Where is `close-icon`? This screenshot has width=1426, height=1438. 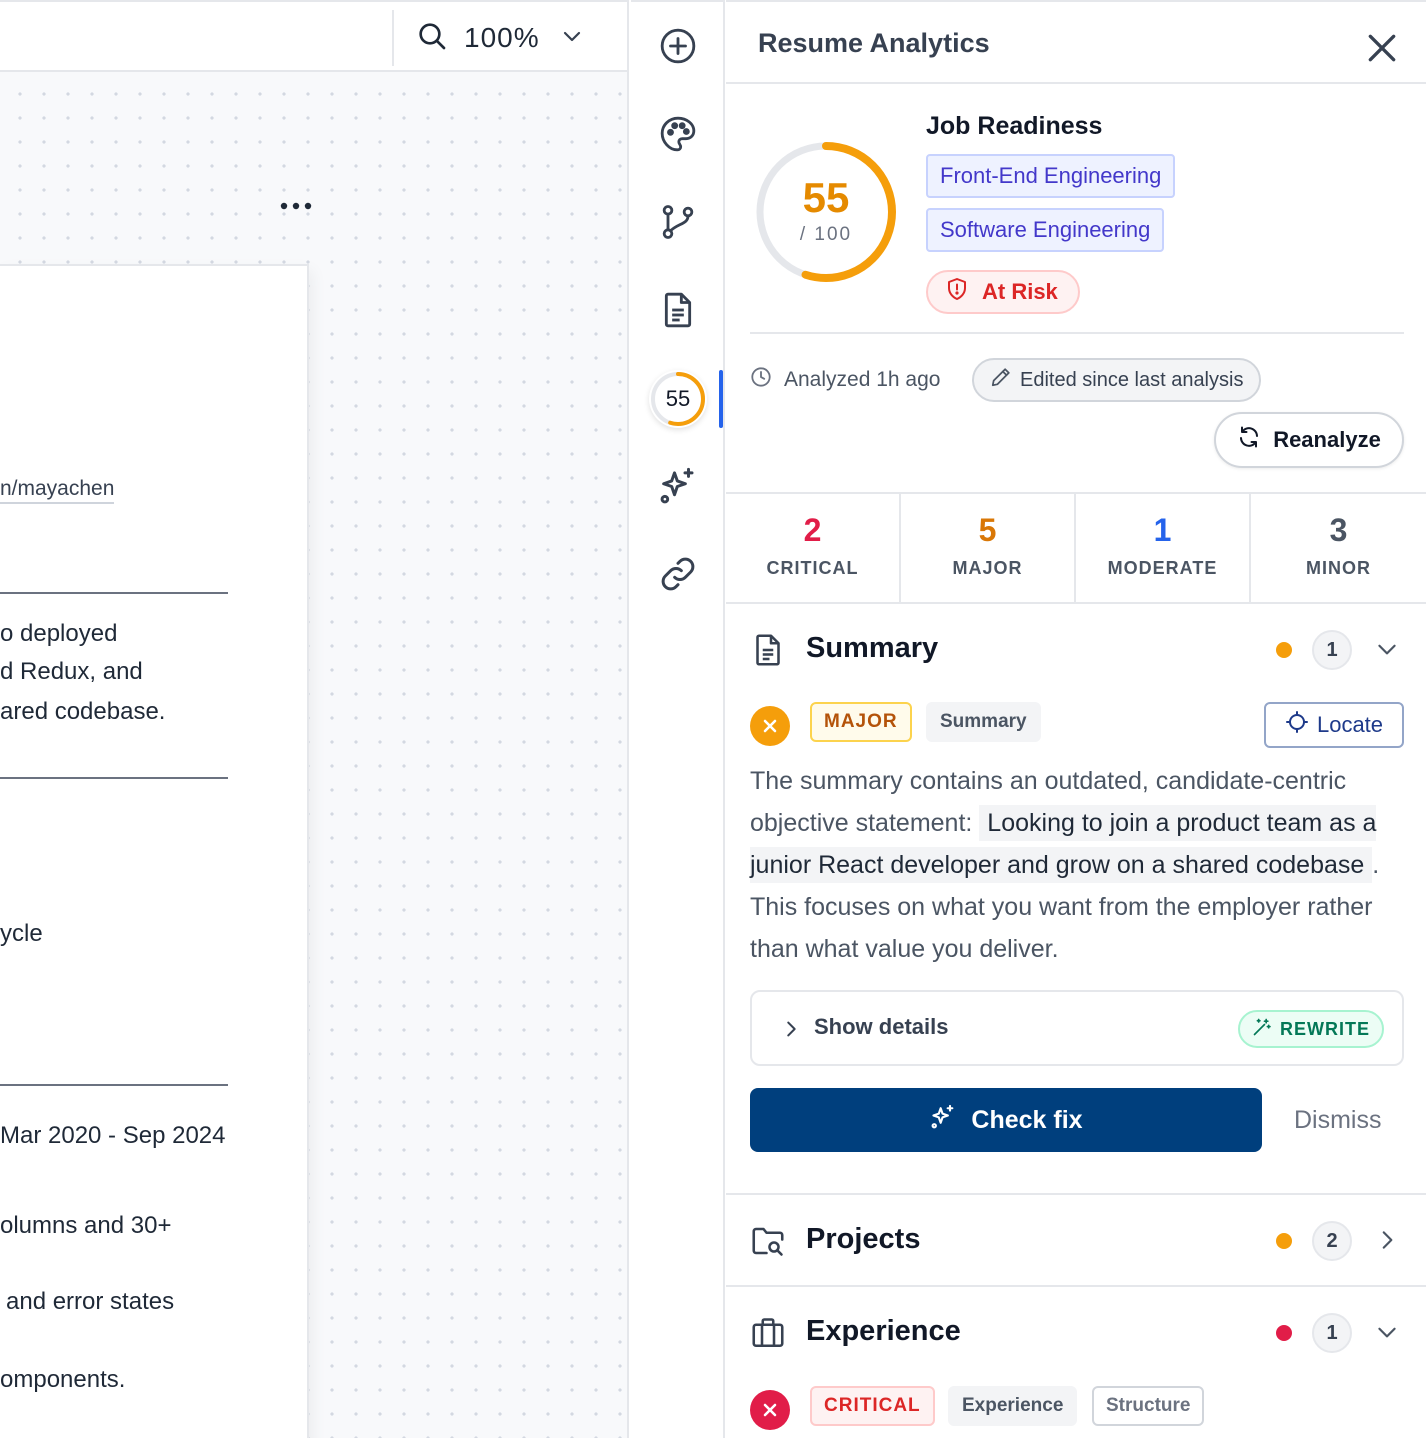 close-icon is located at coordinates (1382, 53).